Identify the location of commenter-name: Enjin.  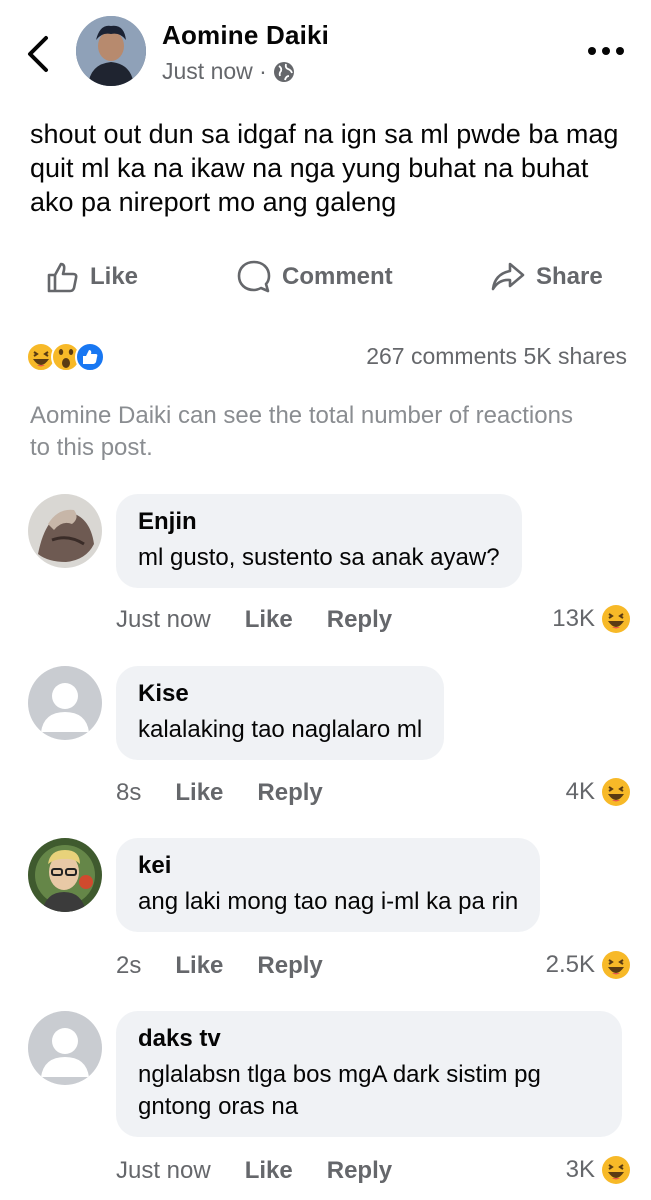
(319, 522).